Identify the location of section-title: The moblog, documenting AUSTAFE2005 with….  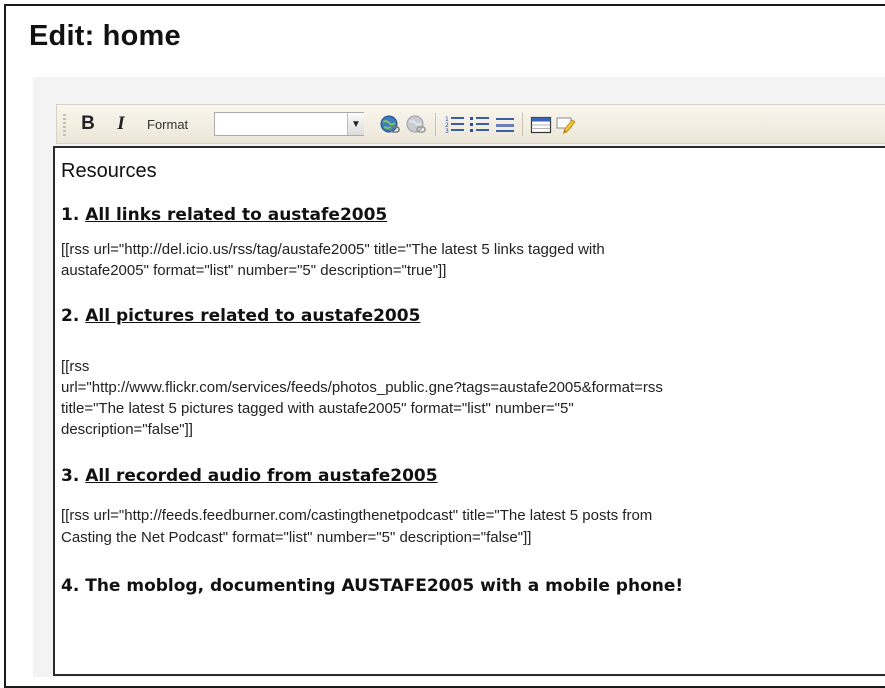
(384, 586).